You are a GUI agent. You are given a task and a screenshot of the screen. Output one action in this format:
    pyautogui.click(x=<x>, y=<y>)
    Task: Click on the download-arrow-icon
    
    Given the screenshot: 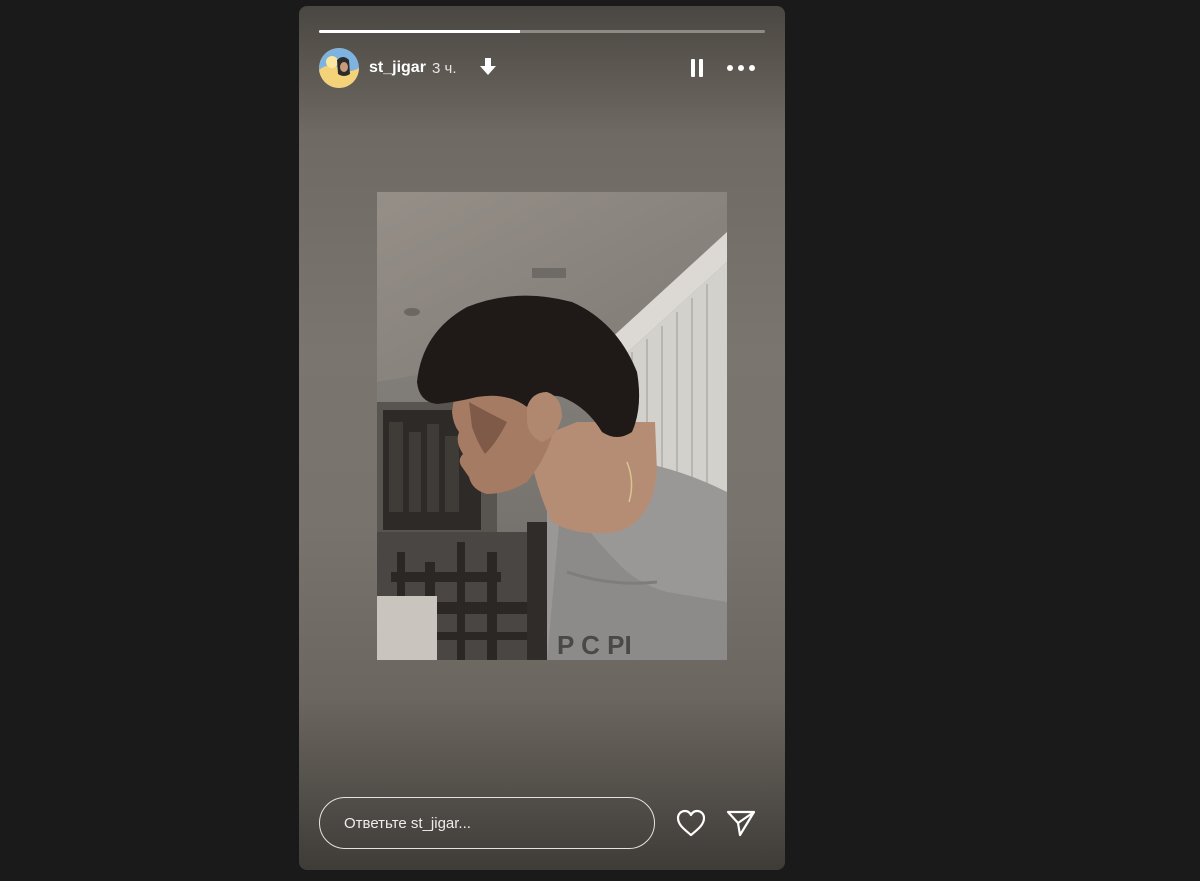 What is the action you would take?
    pyautogui.click(x=488, y=67)
    